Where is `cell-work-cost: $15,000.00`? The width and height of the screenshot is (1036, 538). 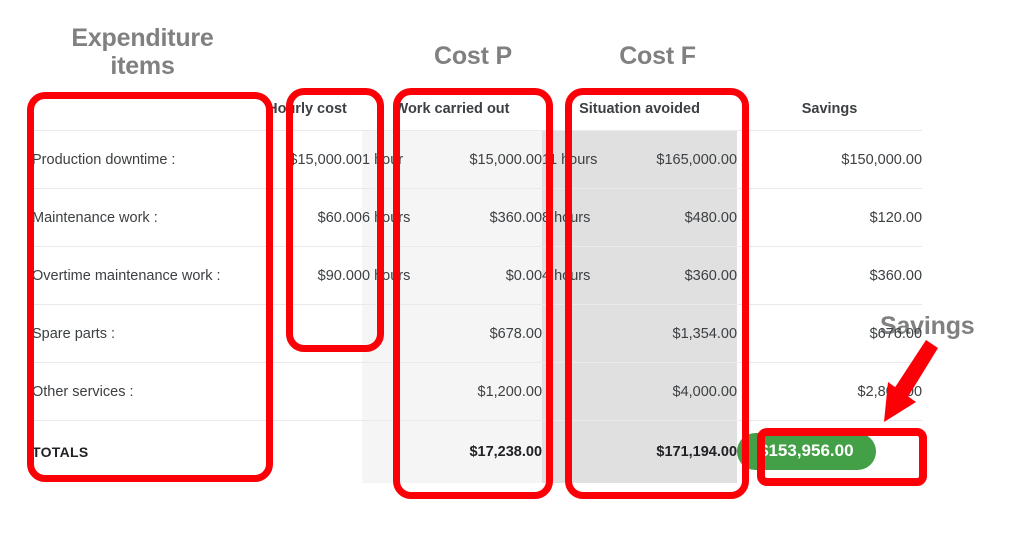
cell-work-cost: $15,000.00 is located at coordinates (490, 159).